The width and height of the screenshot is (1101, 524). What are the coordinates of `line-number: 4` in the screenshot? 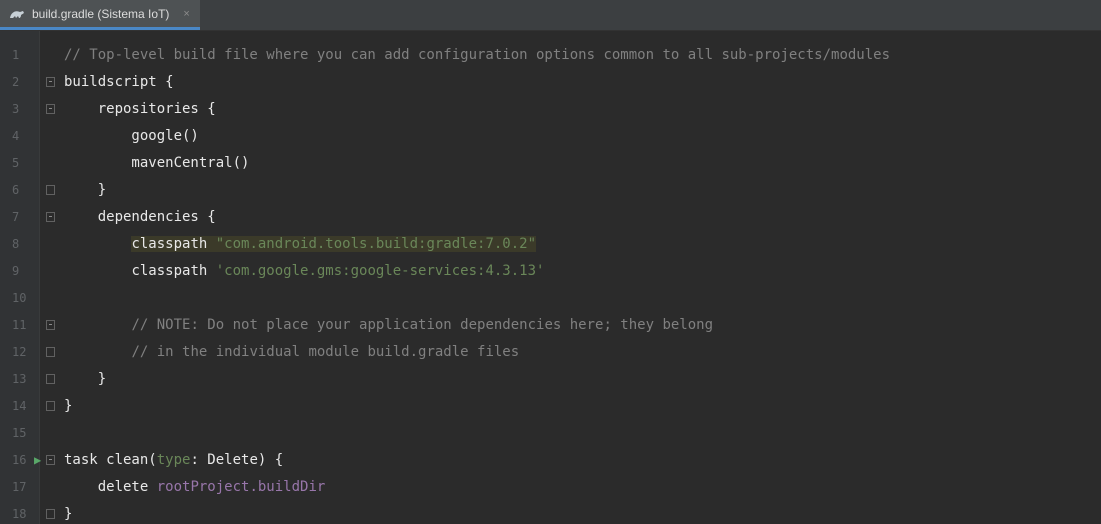 It's located at (16, 136).